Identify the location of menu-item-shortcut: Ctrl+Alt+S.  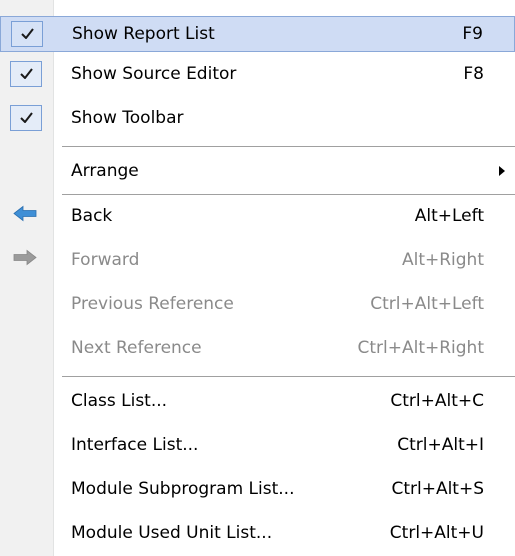
(437, 489).